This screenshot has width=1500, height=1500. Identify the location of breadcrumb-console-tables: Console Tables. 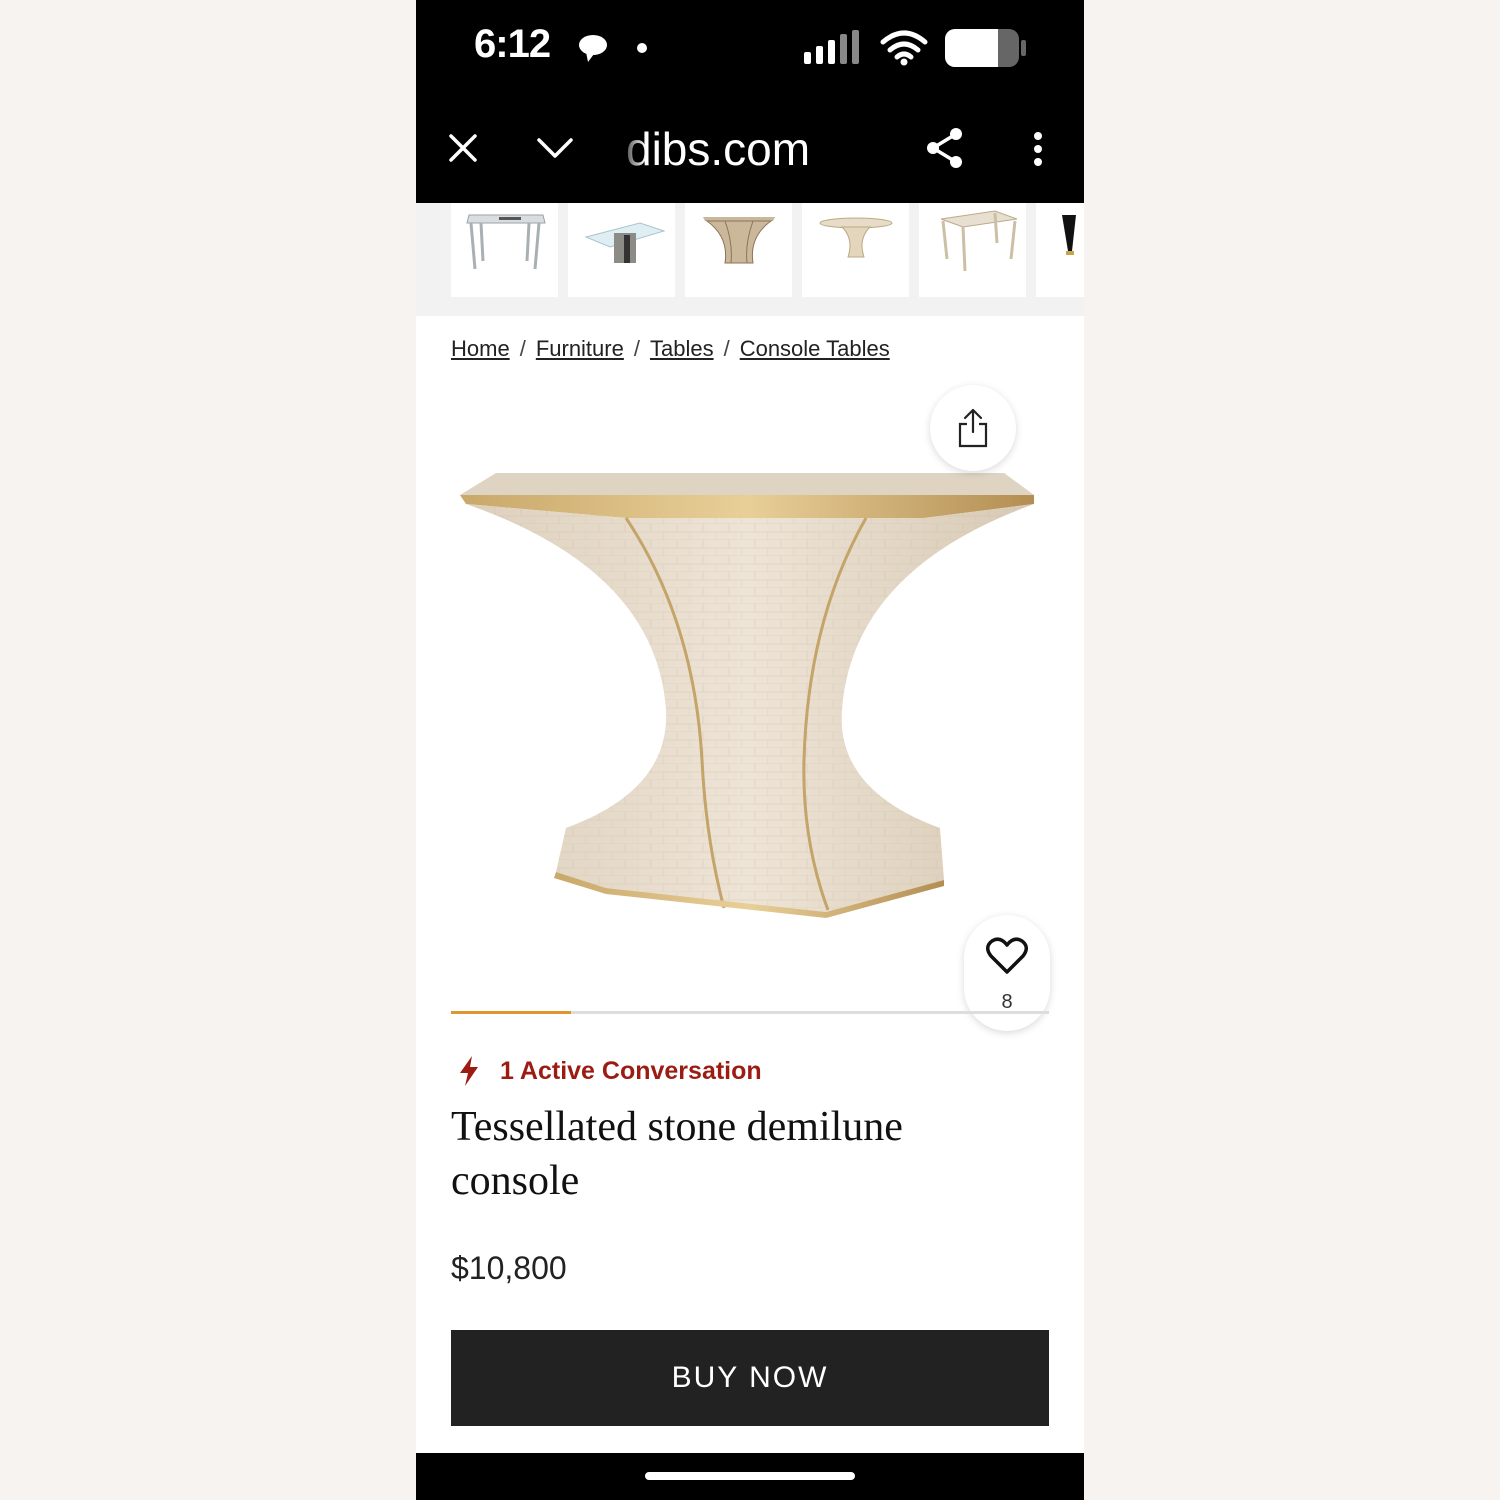
(815, 348).